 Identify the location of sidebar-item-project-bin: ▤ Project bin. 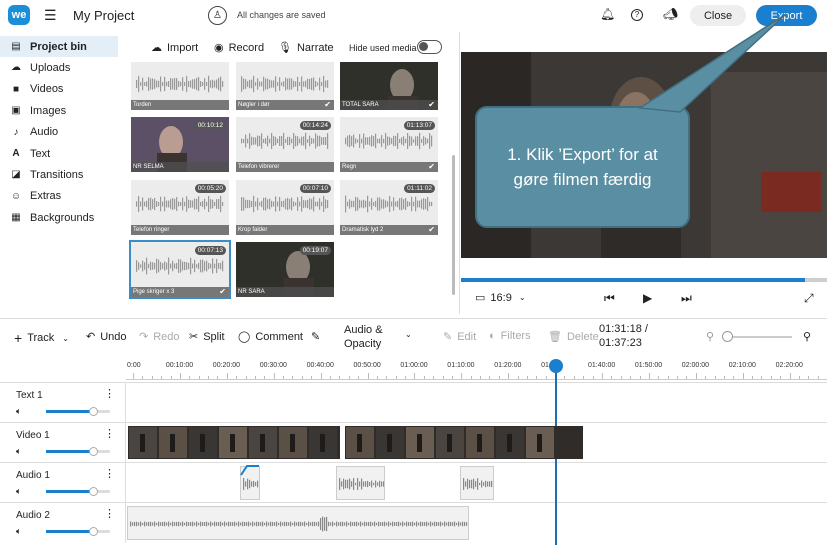
(59, 47).